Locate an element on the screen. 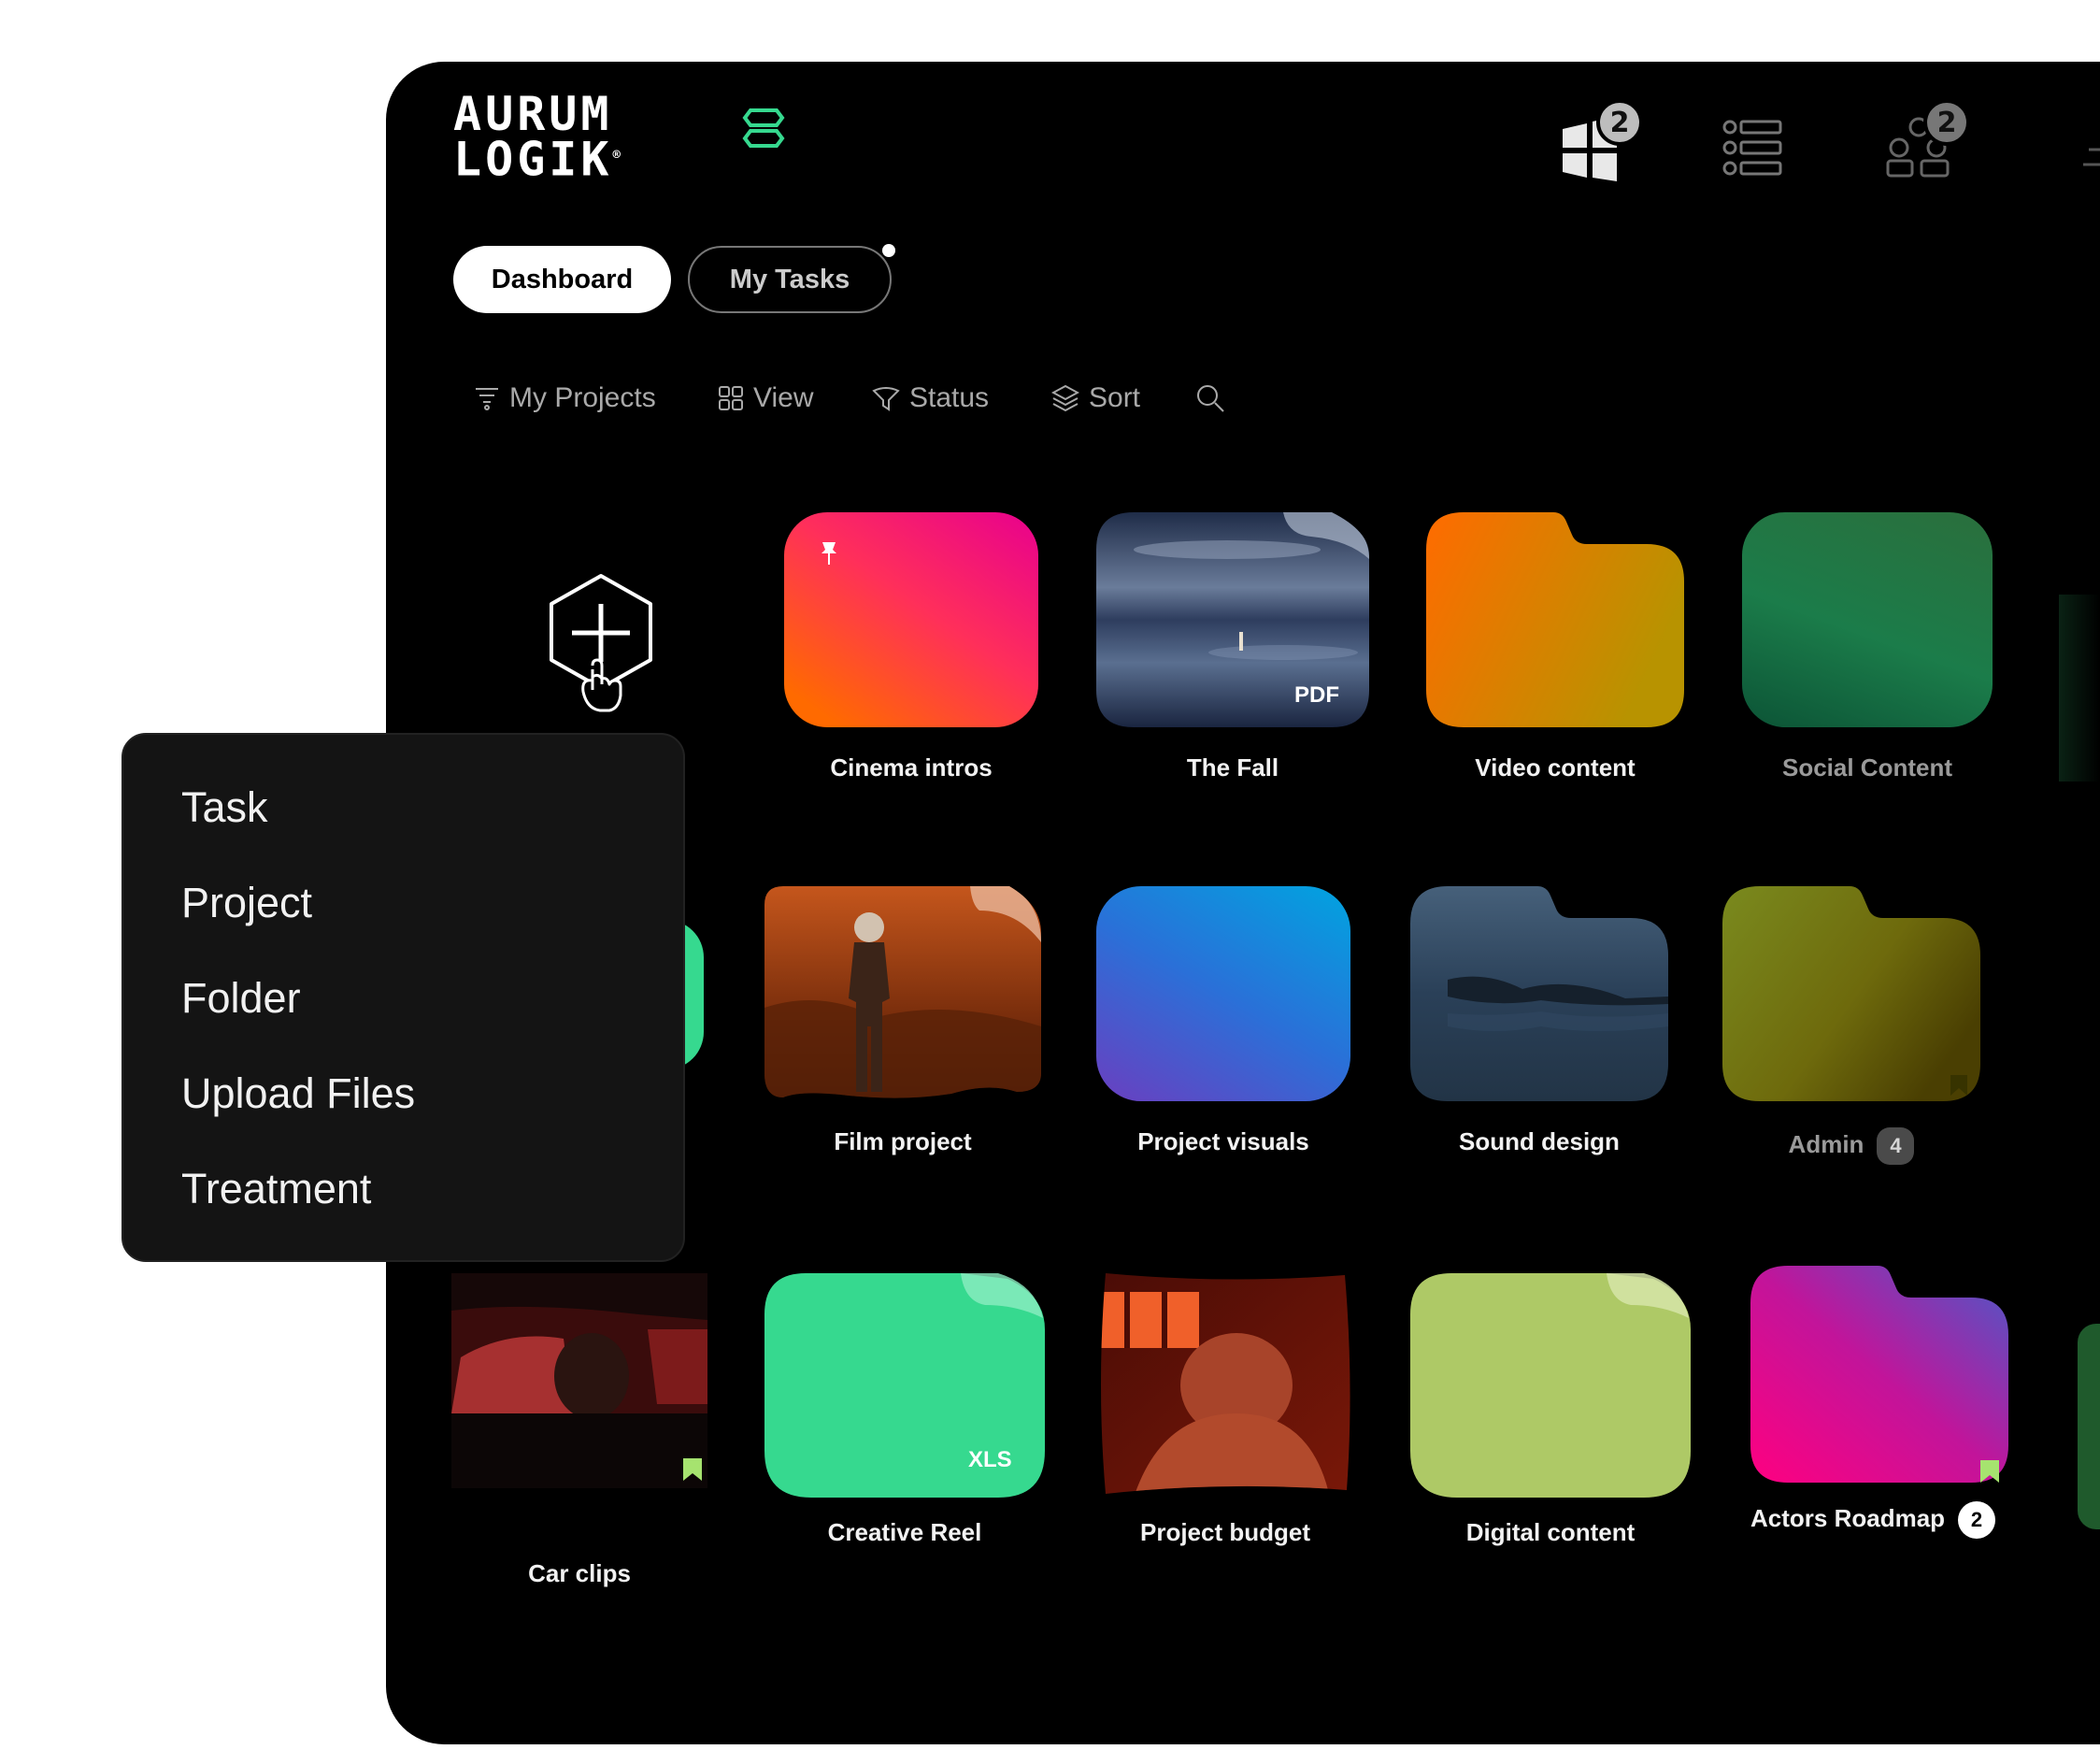  card-label: Project visuals is located at coordinates (1223, 1141).